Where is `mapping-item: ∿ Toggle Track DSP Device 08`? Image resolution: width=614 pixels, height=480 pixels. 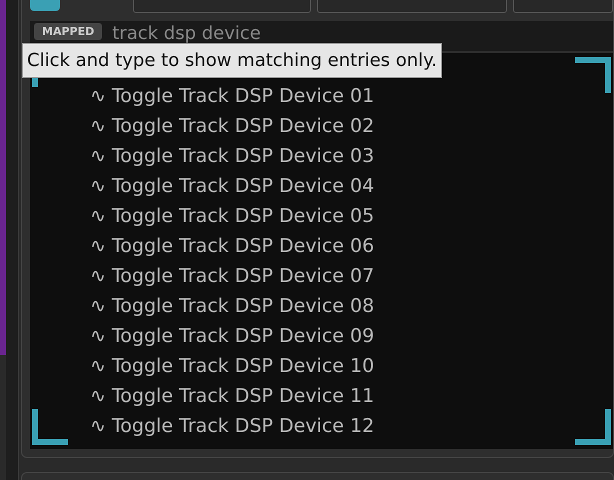 mapping-item: ∿ Toggle Track DSP Device 08 is located at coordinates (321, 306).